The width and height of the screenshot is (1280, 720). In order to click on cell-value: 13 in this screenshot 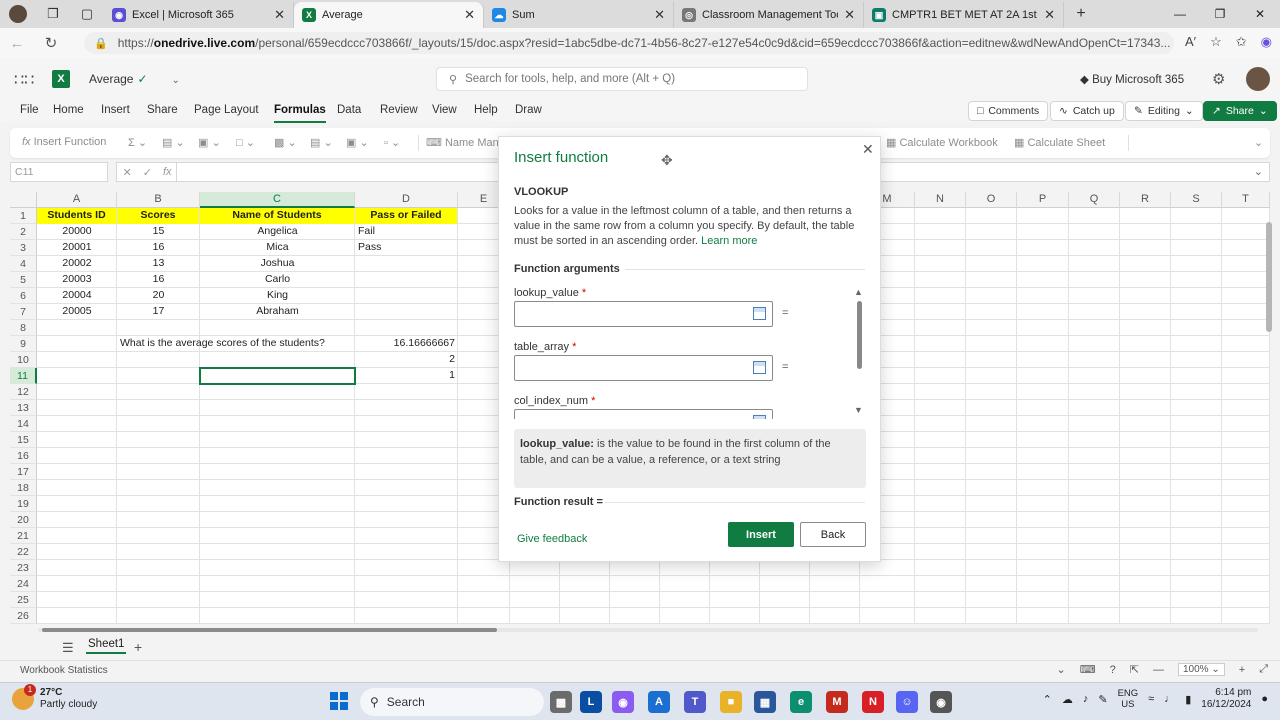, I will do `click(158, 264)`.